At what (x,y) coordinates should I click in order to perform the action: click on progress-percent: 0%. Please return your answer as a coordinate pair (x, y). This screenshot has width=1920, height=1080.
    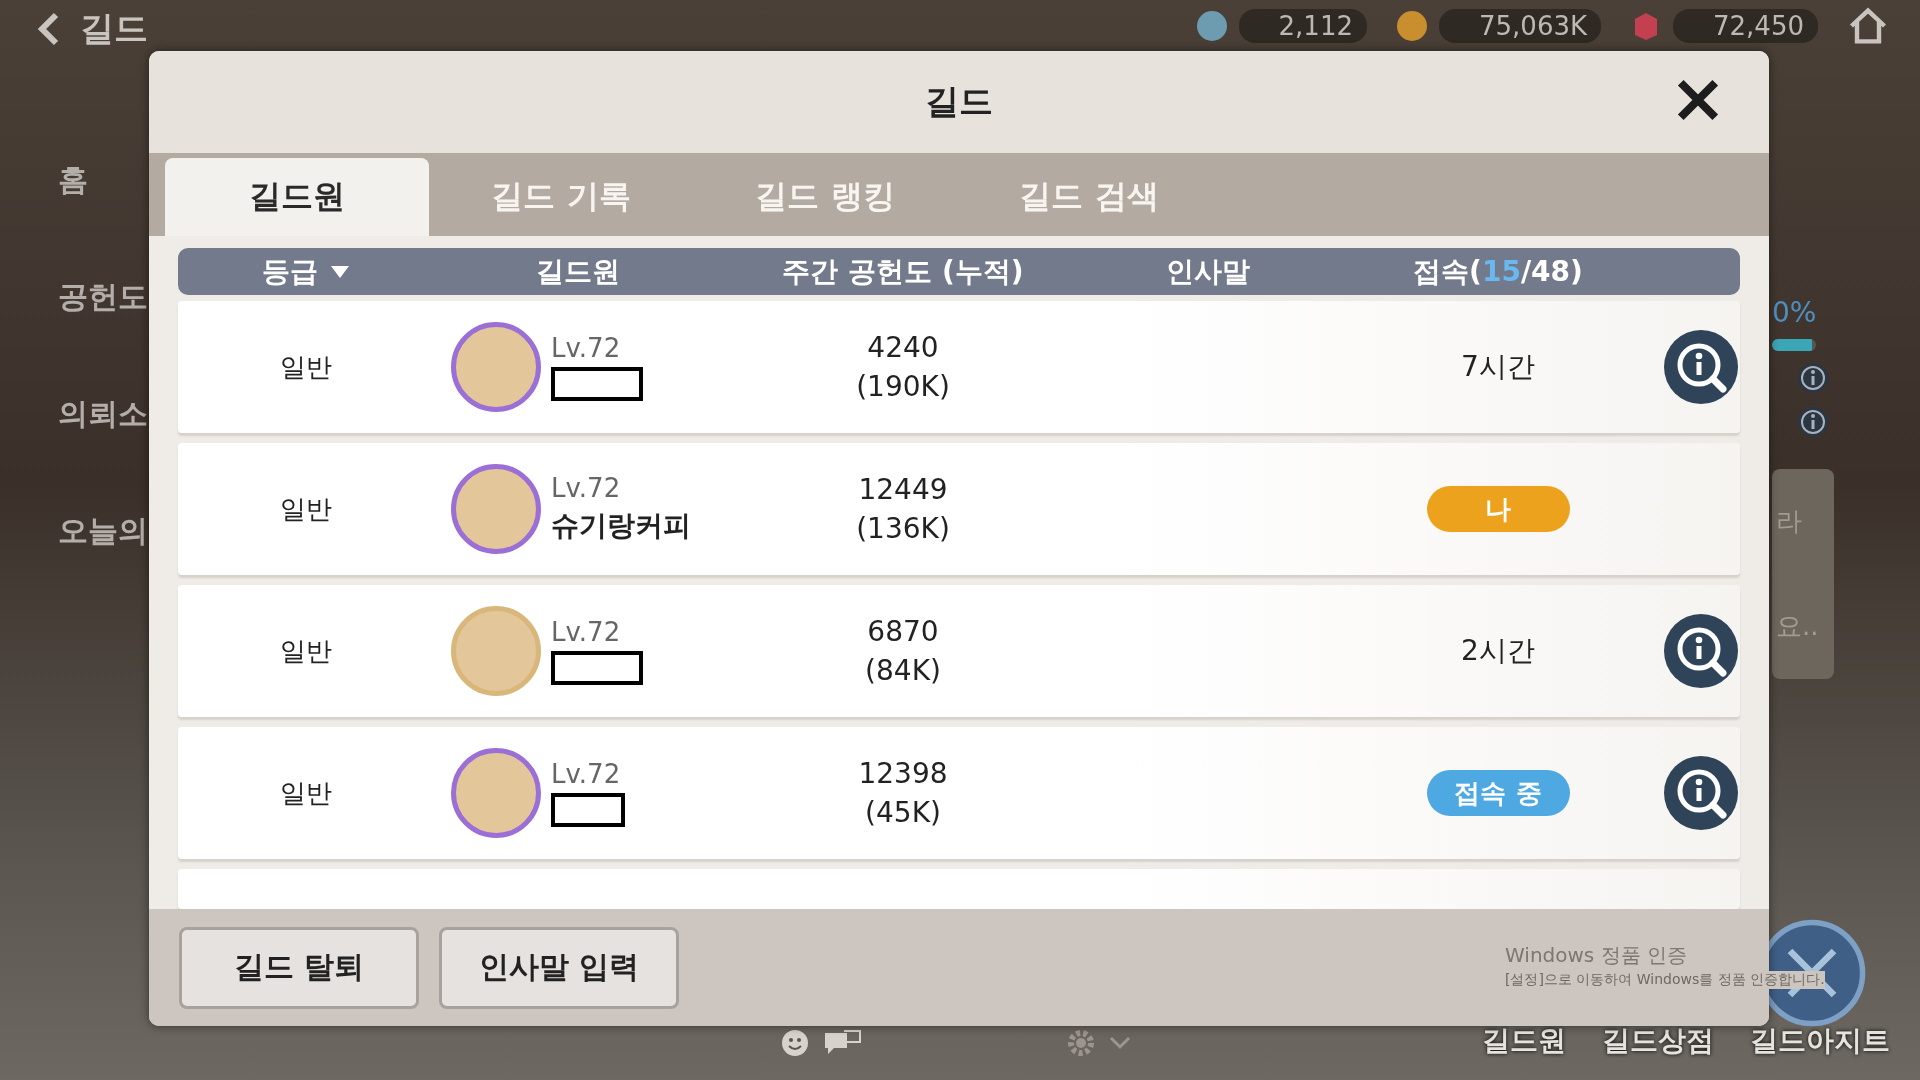
    Looking at the image, I should click on (1794, 312).